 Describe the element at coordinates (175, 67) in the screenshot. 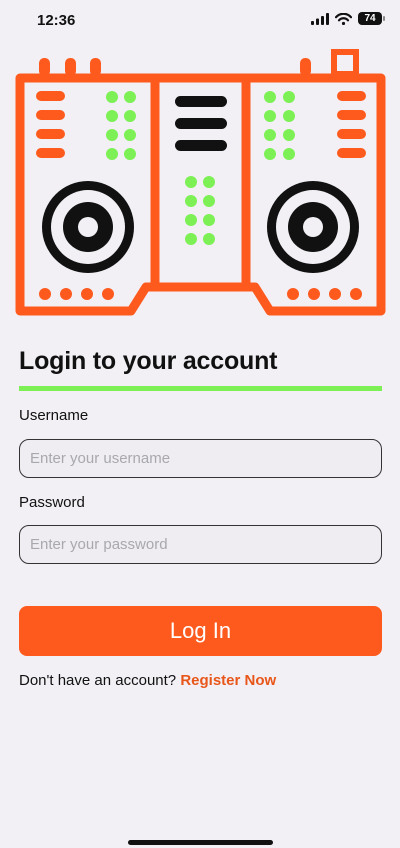

I see `mixer-knobs` at that location.